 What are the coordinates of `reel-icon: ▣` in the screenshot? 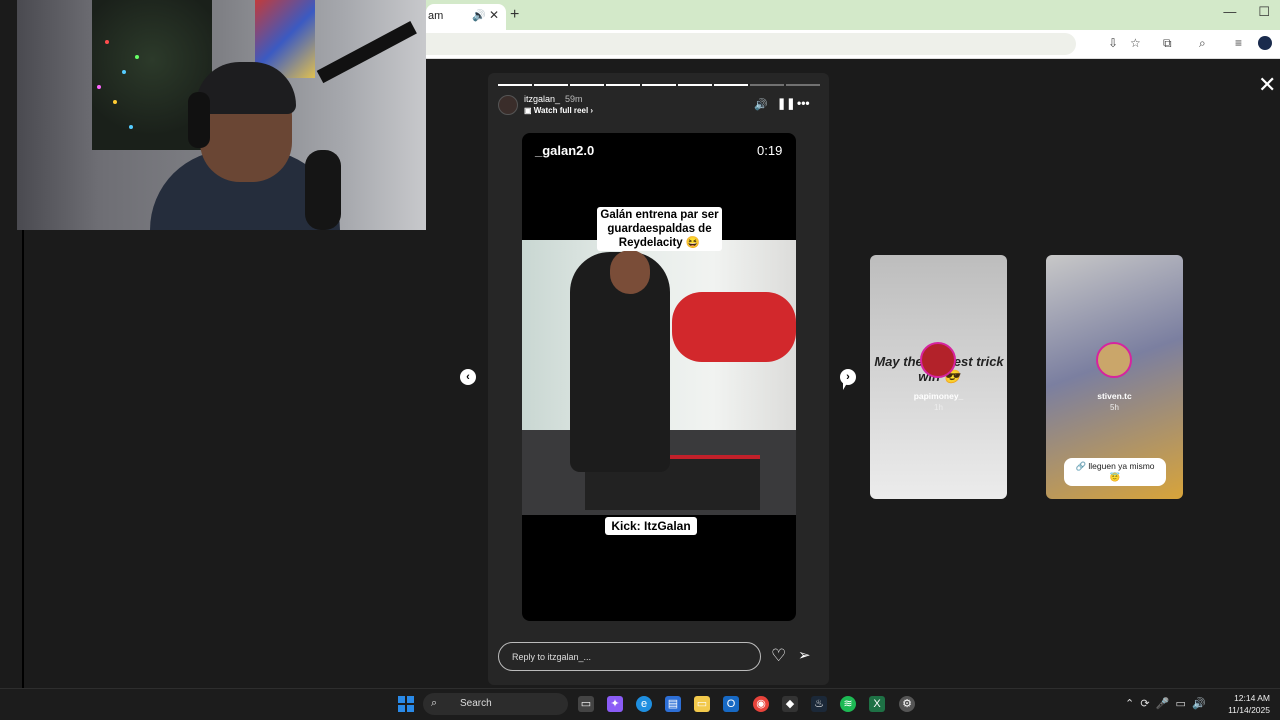 It's located at (529, 110).